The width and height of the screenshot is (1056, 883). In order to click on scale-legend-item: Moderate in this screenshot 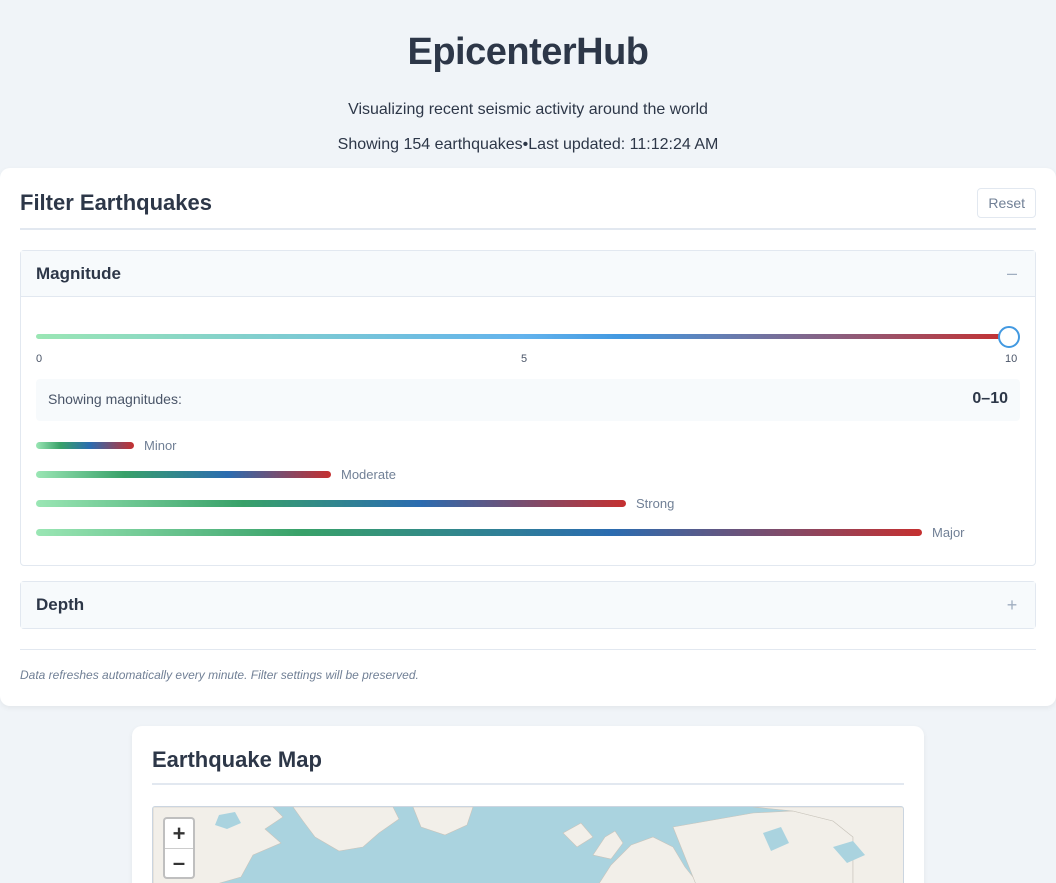, I will do `click(216, 474)`.